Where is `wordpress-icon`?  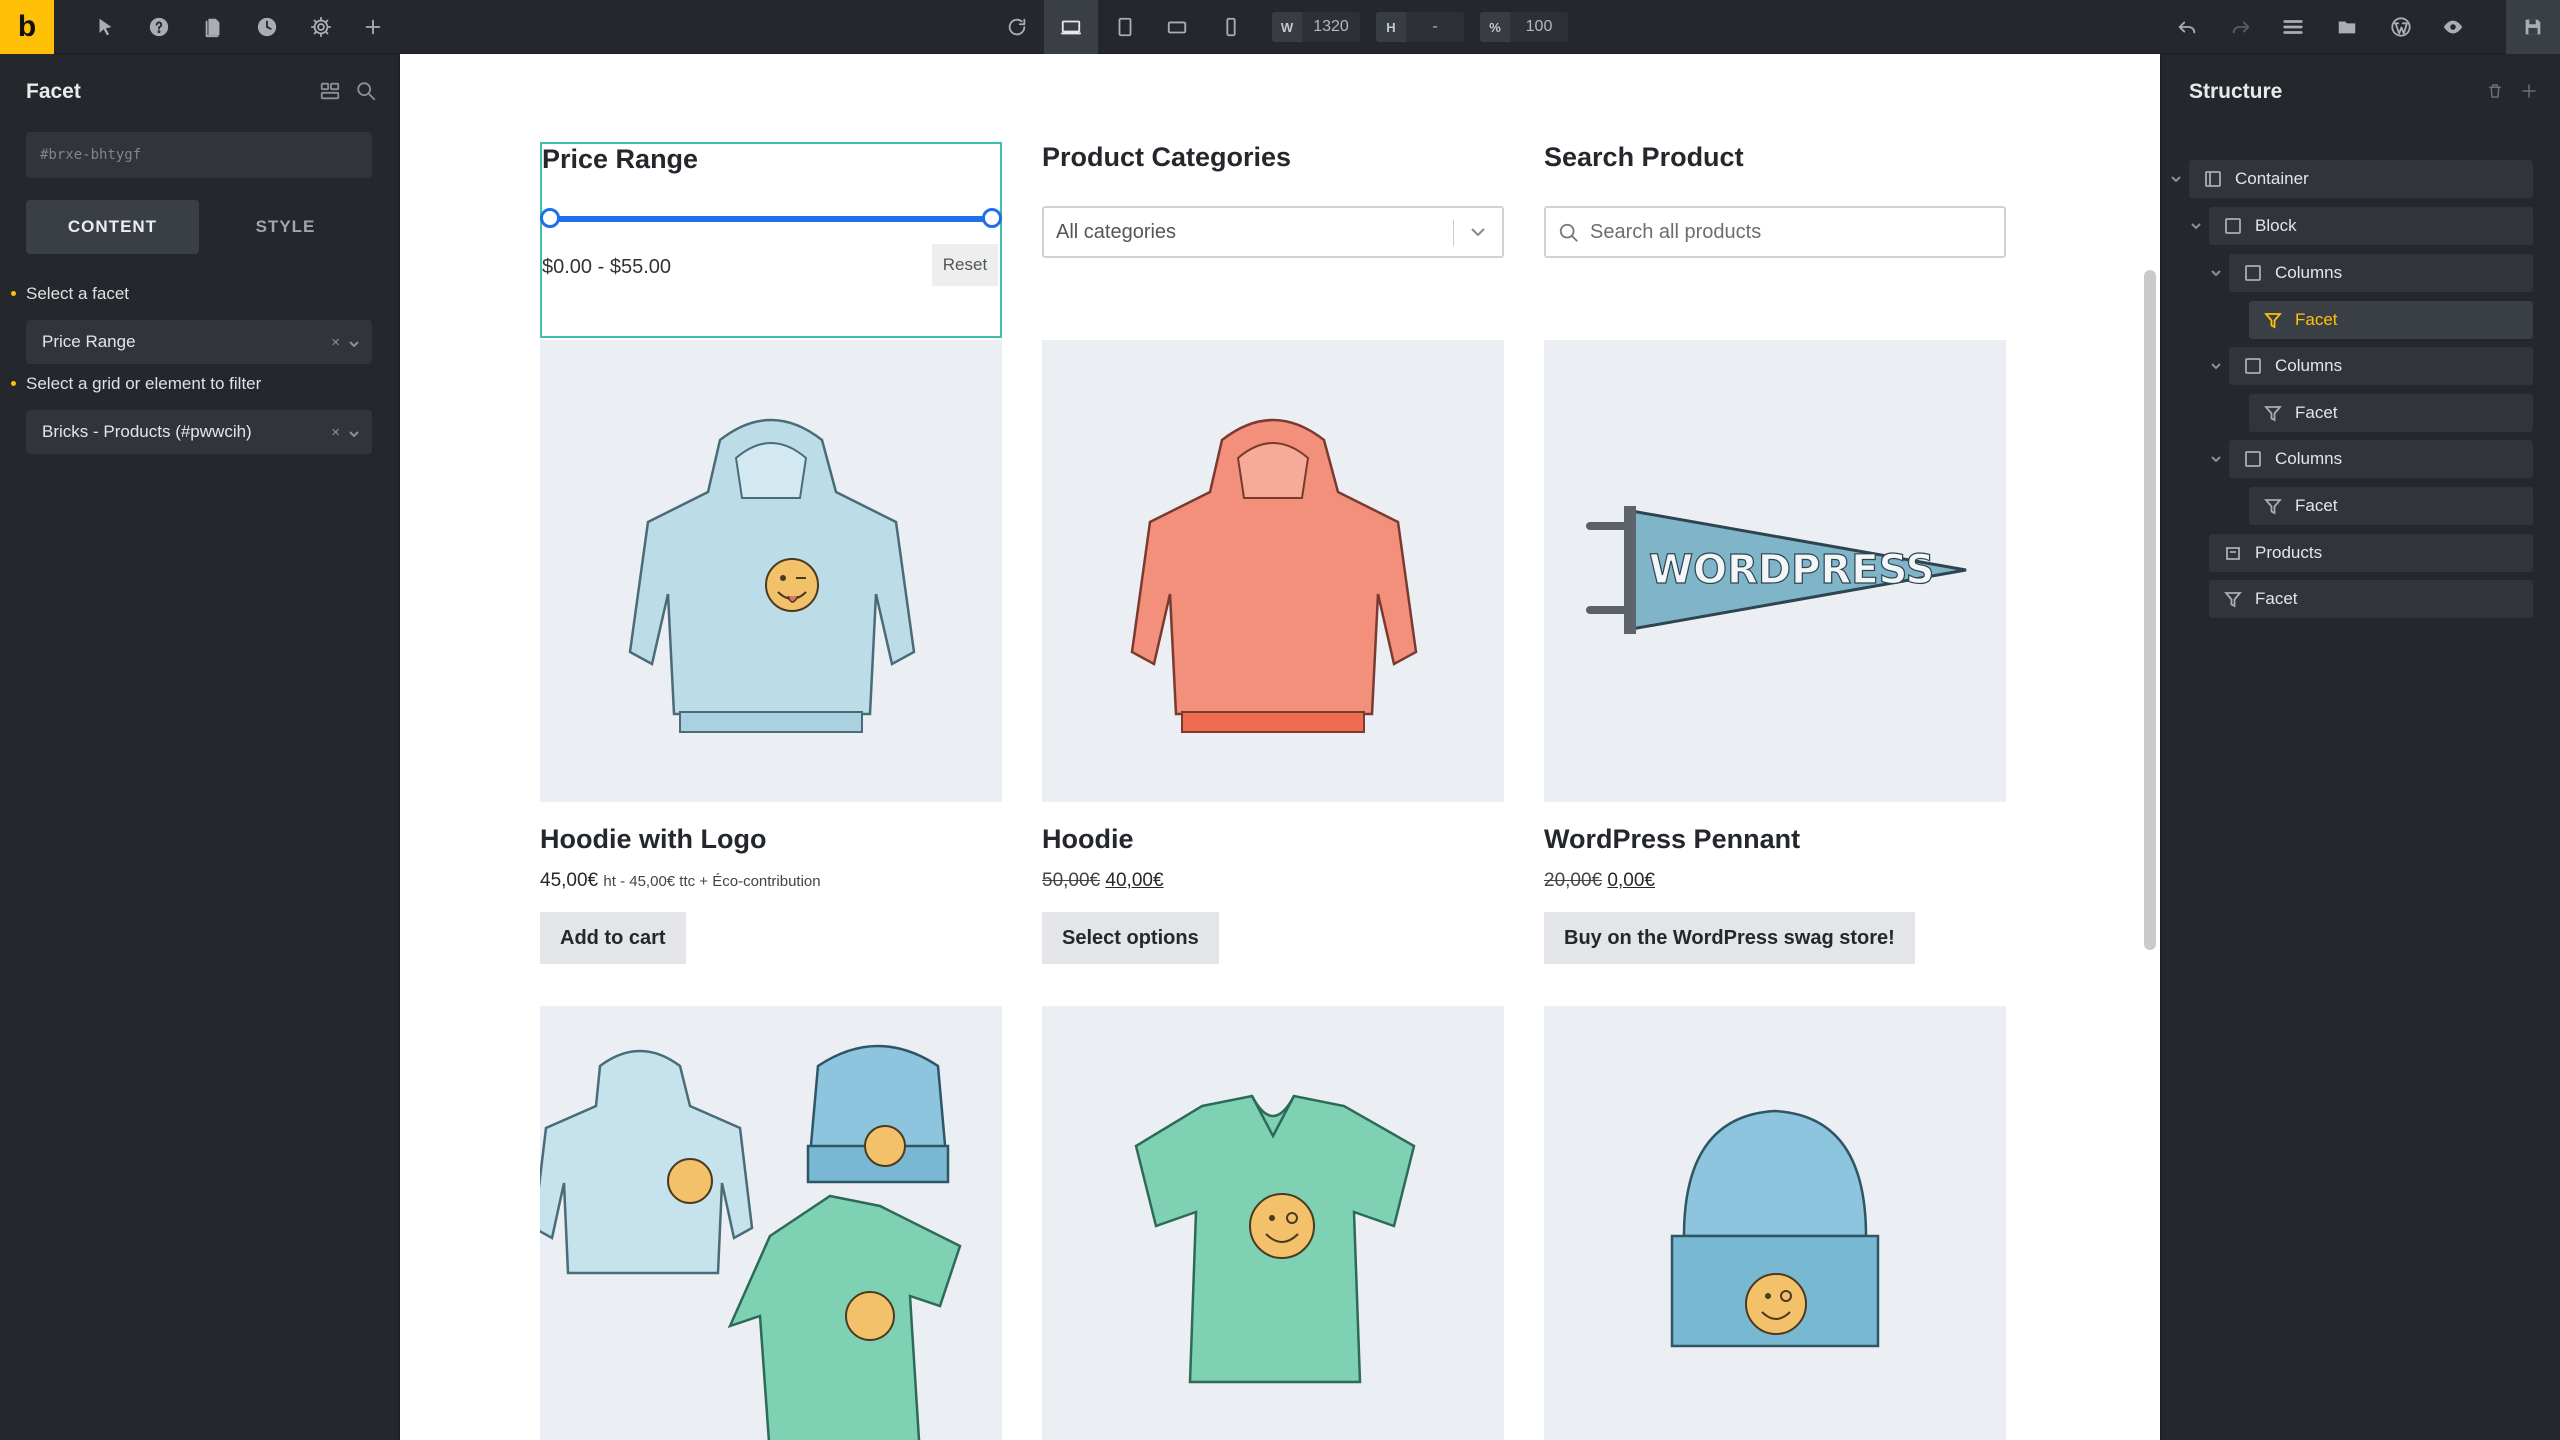 wordpress-icon is located at coordinates (2401, 27).